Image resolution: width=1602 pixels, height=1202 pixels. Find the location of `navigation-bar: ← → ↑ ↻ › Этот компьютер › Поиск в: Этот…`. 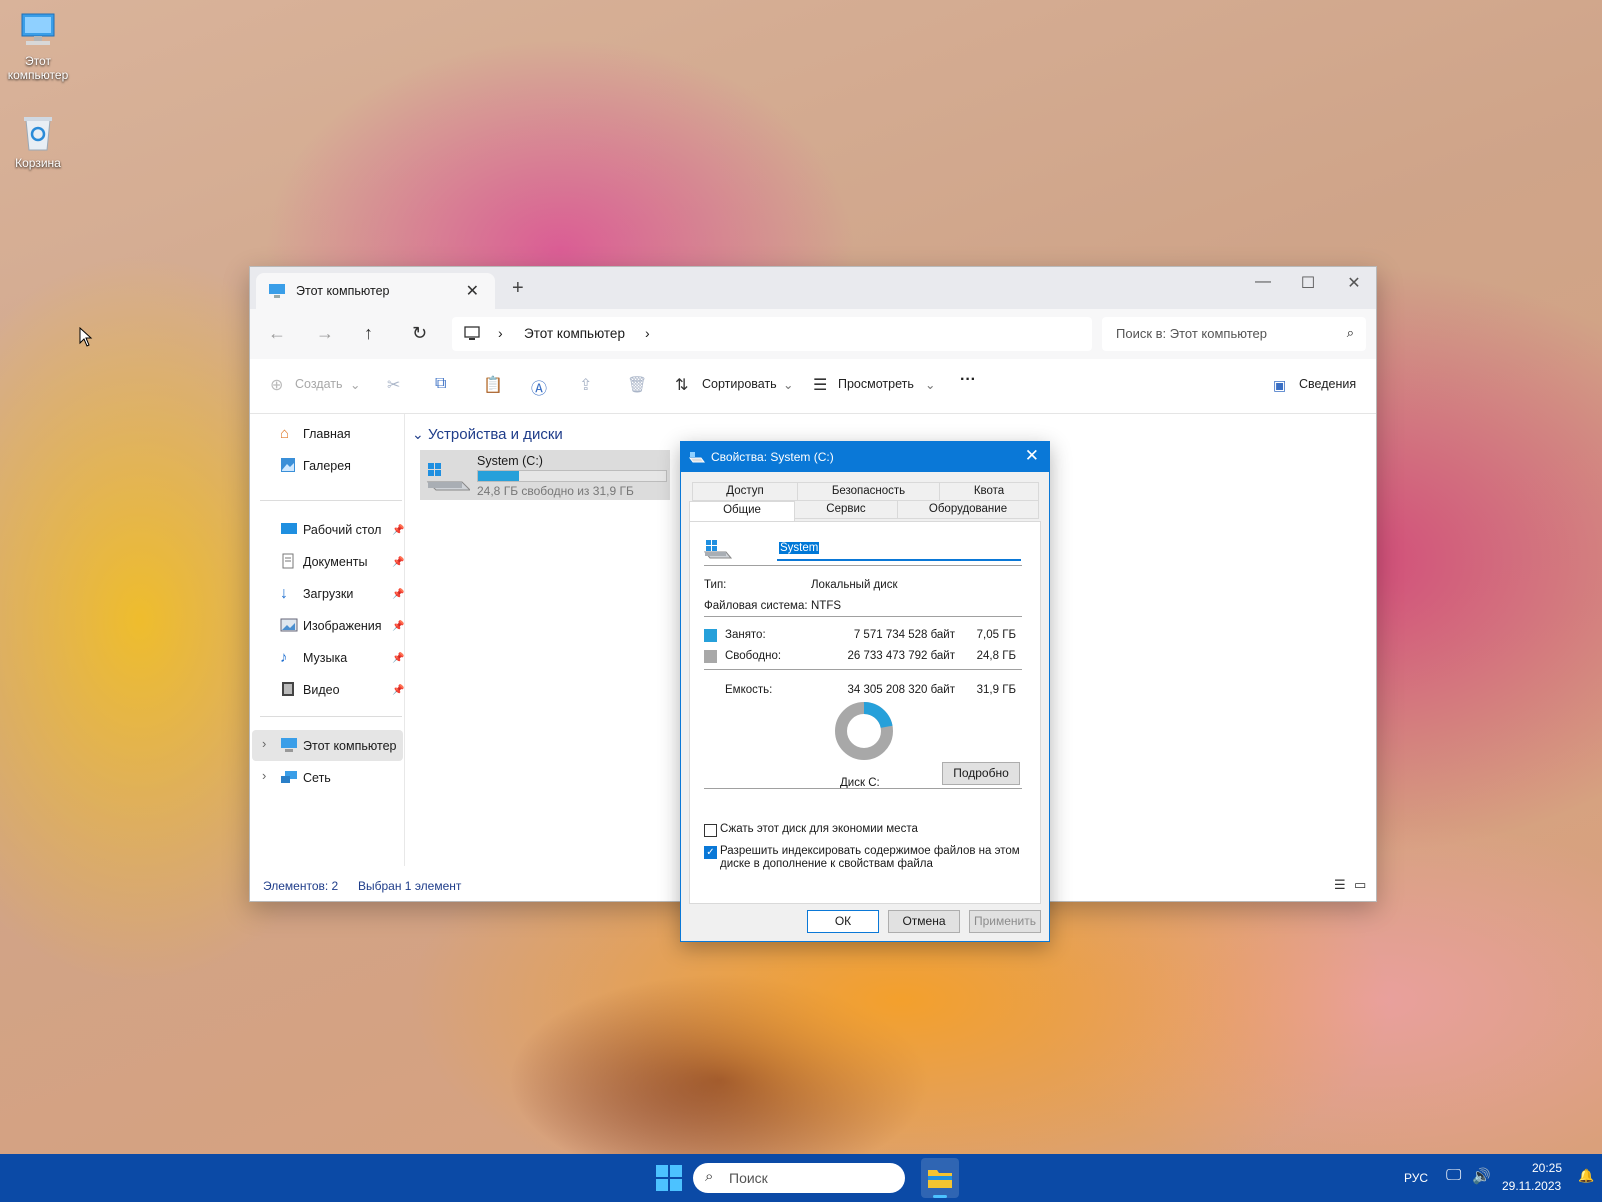

navigation-bar: ← → ↑ ↻ › Этот компьютер › Поиск в: Этот… is located at coordinates (813, 334).